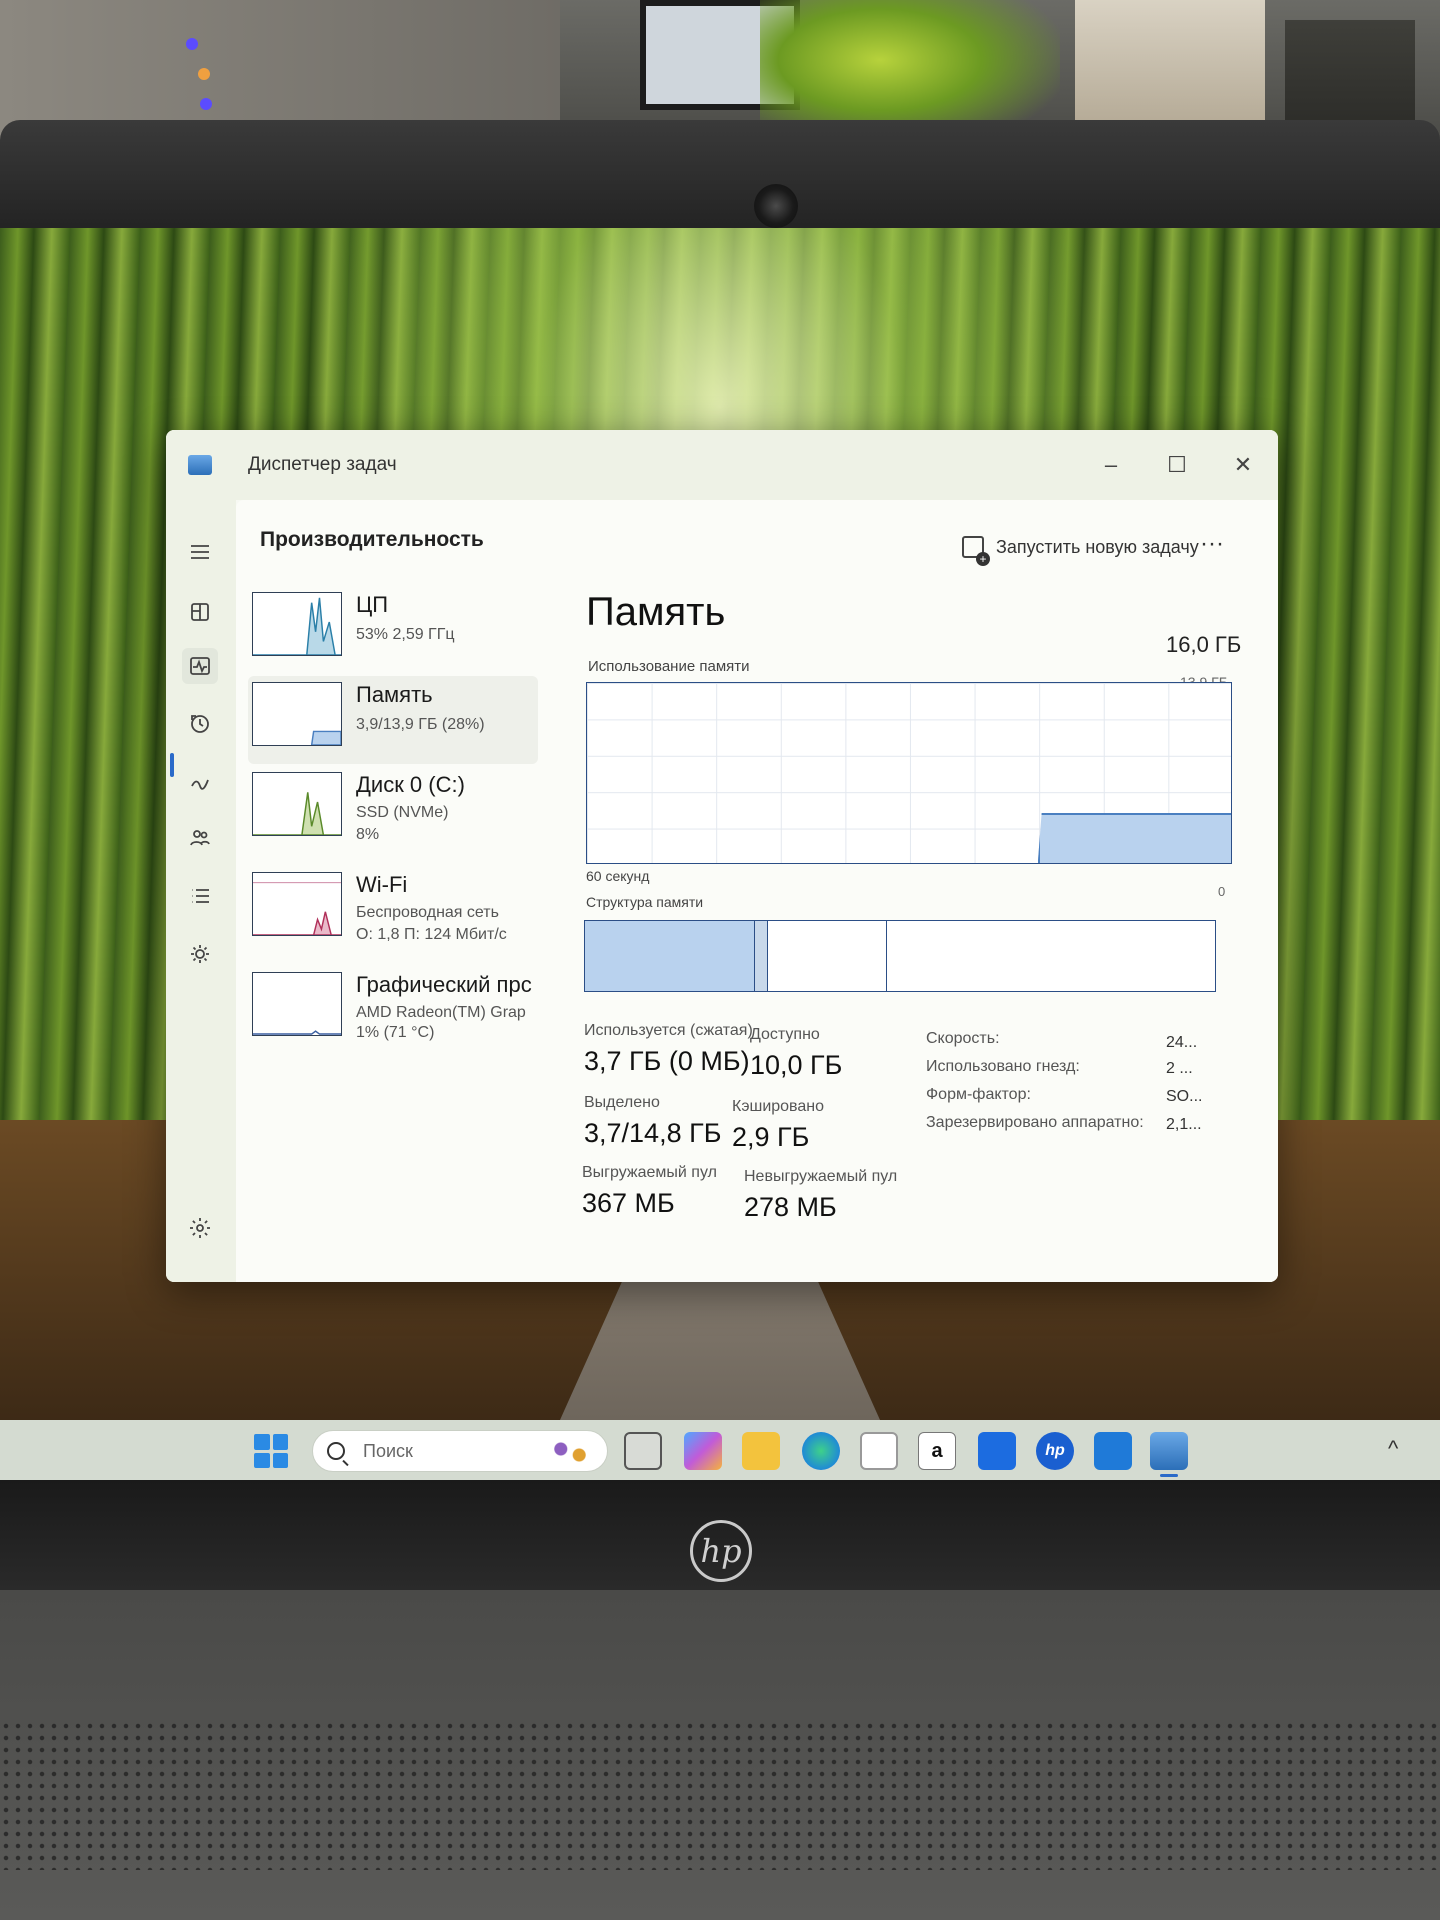  I want to click on resource-name: Память, so click(394, 694).